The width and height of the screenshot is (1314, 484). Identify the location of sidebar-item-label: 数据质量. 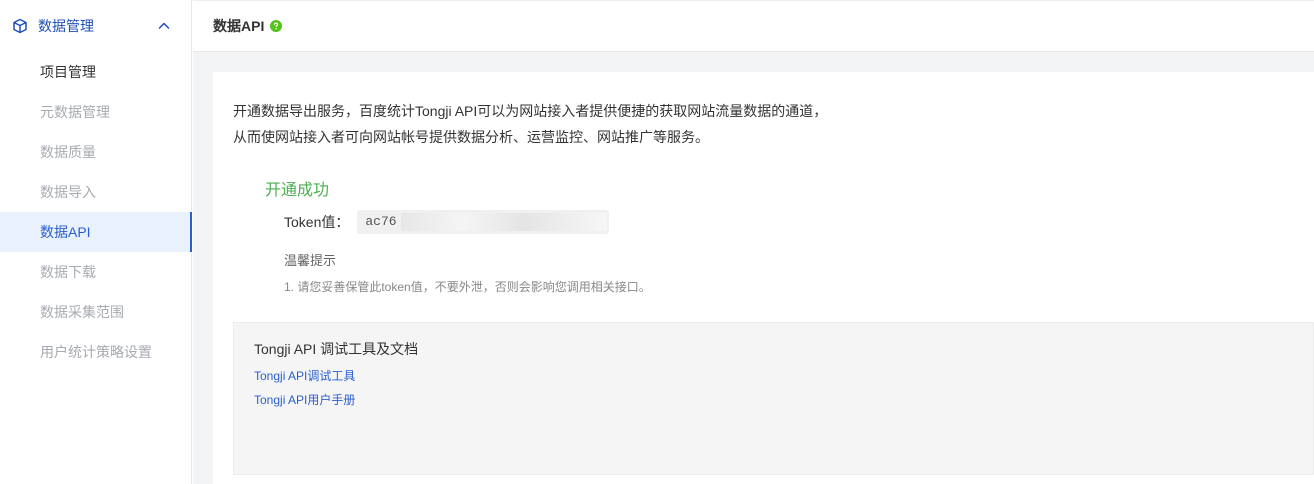
(68, 152).